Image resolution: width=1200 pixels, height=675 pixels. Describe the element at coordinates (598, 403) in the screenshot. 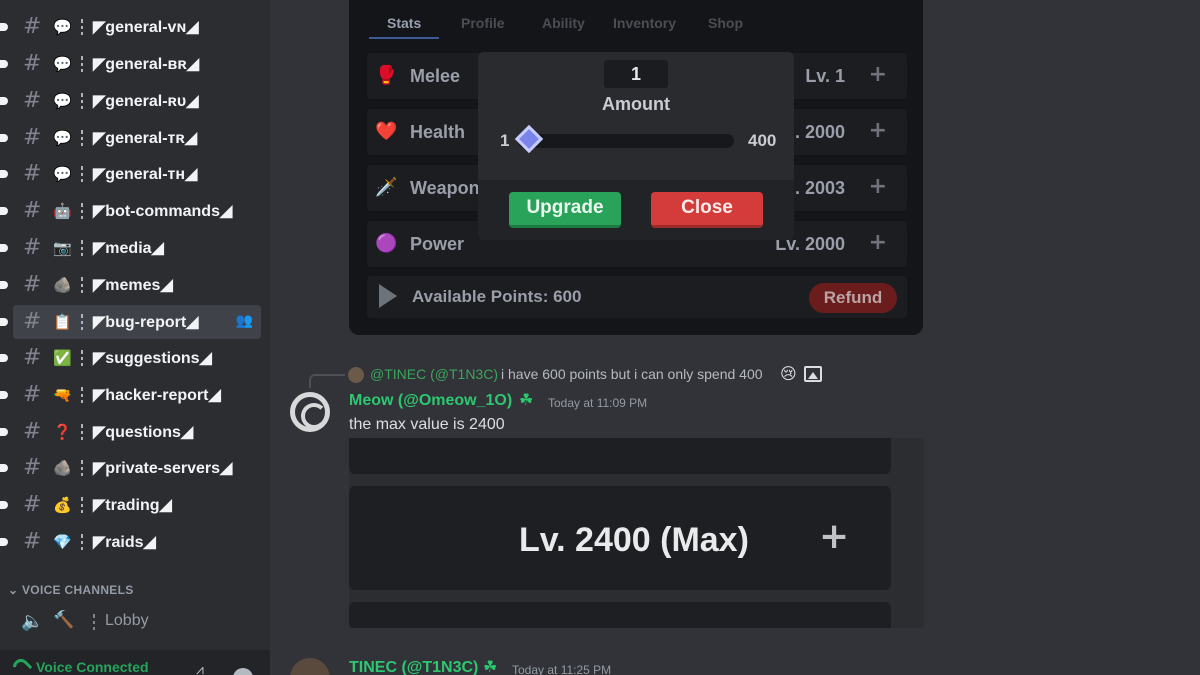

I see `message-timestamp: Today at 11:09 PM` at that location.